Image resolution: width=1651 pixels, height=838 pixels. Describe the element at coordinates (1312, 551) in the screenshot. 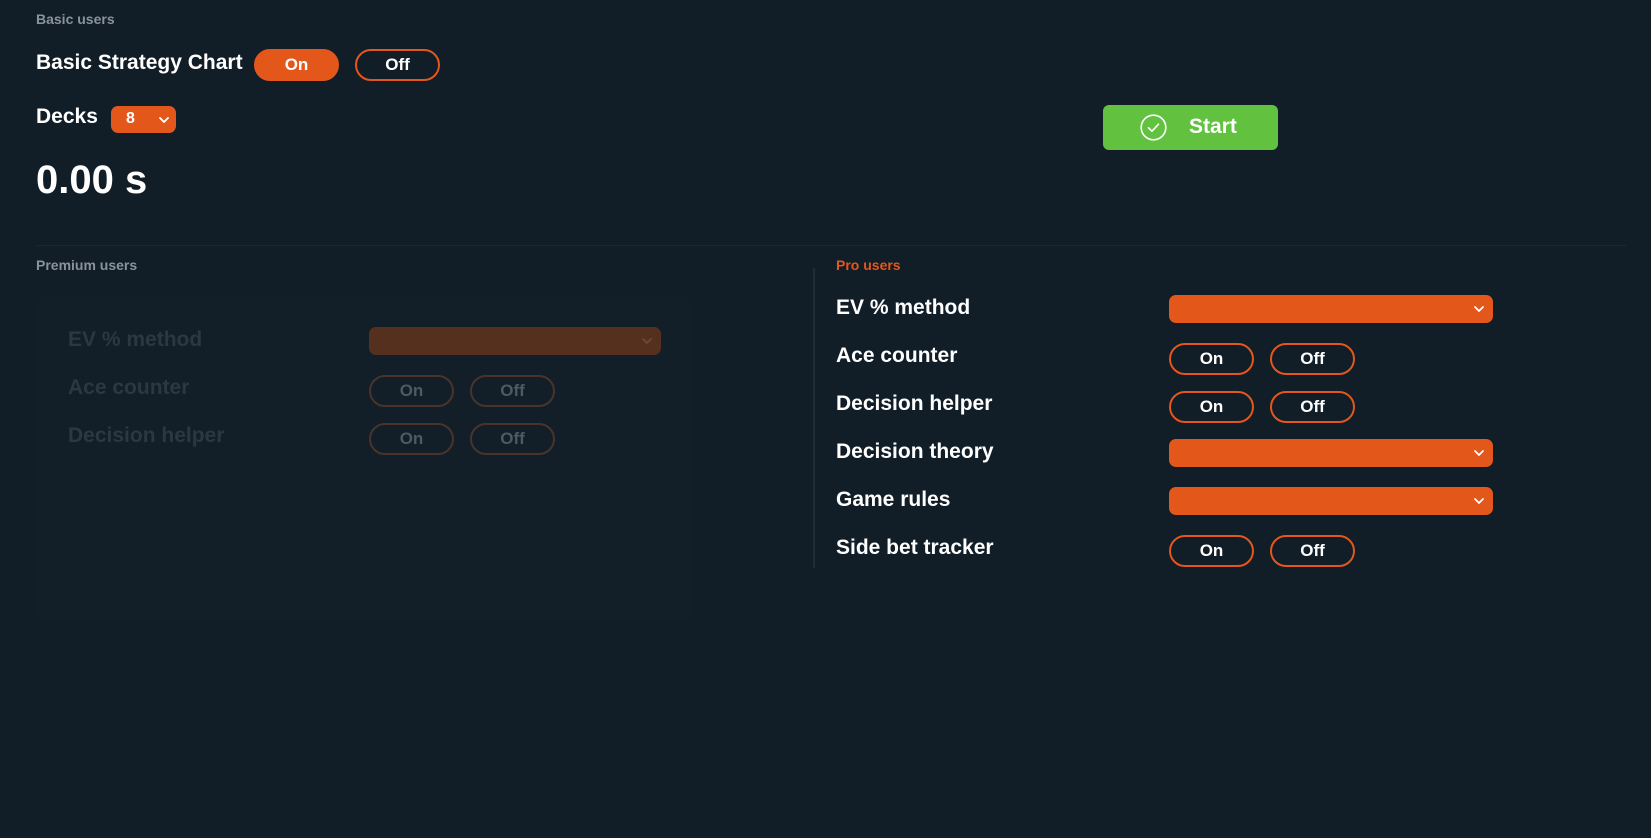

I see `pro-side-bet-tracker-off-button: Off` at that location.